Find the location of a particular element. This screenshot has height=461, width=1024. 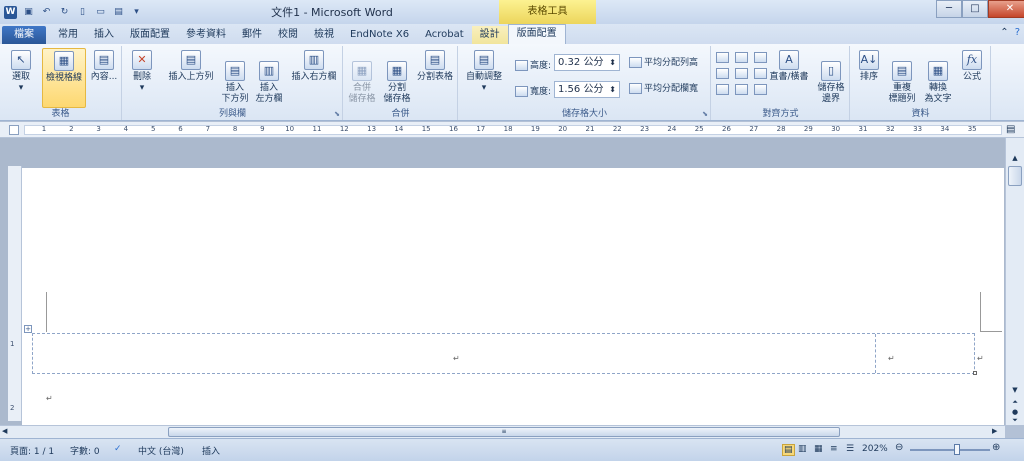

open-folder-icon: ▭ is located at coordinates (100, 12).